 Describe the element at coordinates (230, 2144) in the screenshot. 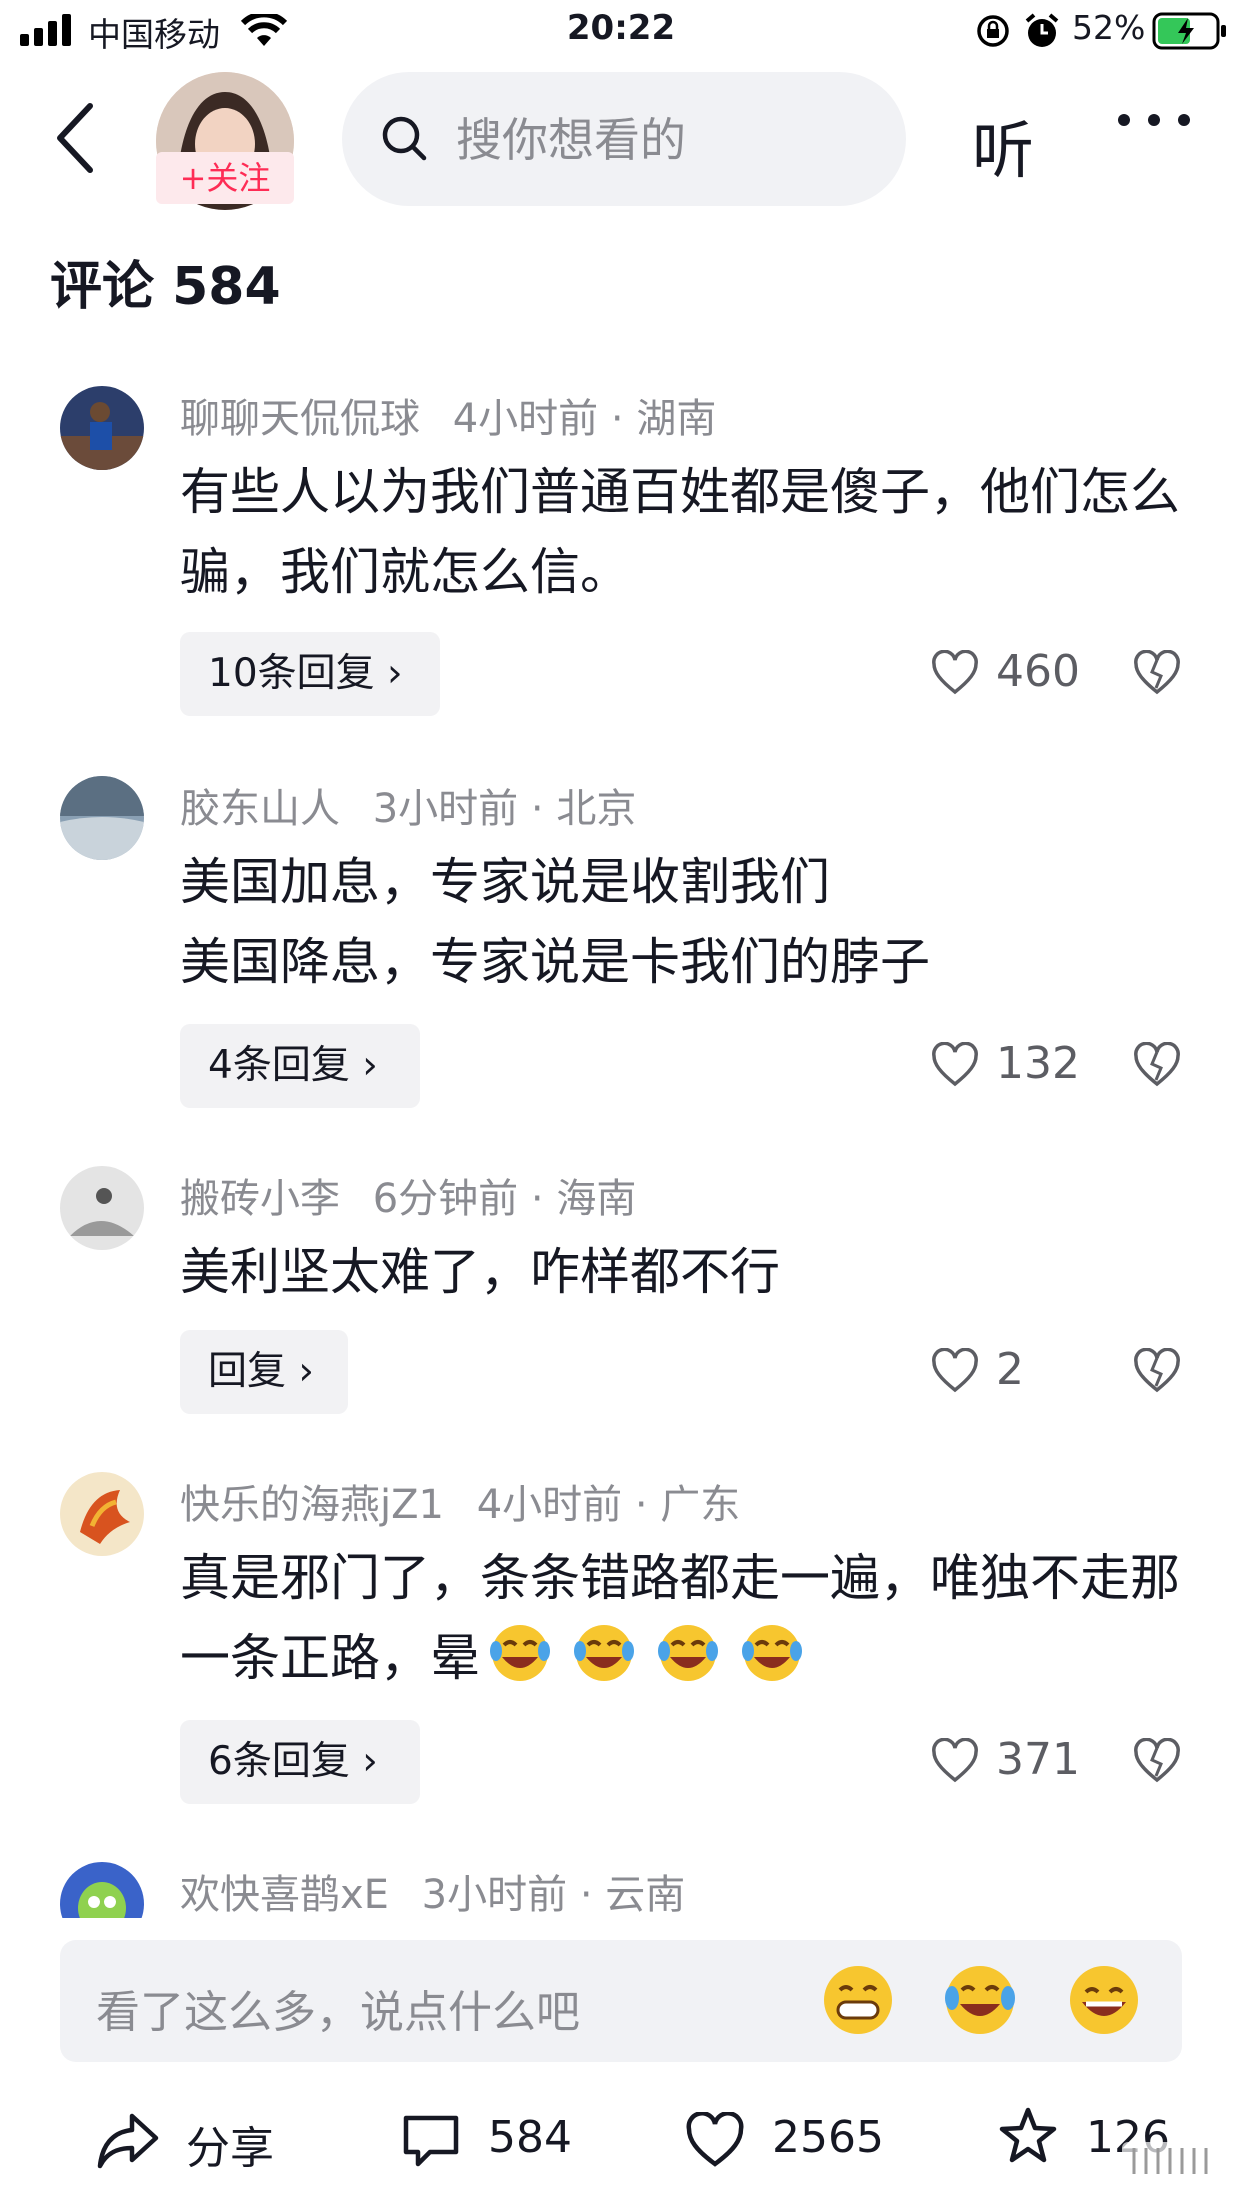

I see `share-label: 分享` at that location.